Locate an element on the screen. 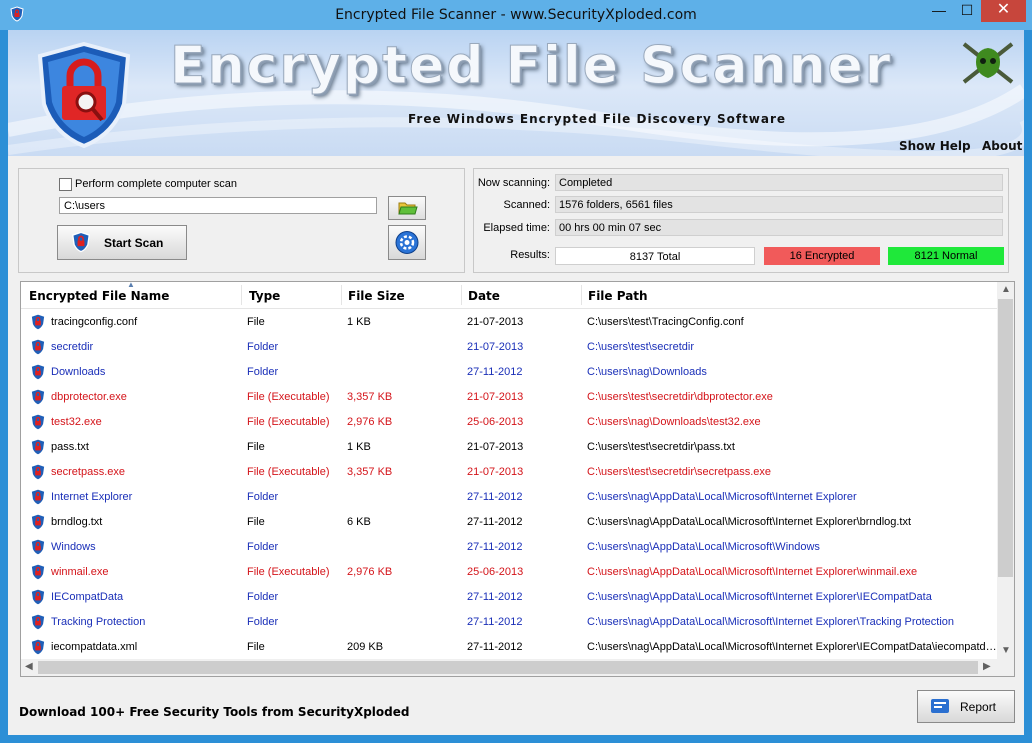 Image resolution: width=1032 pixels, height=743 pixels. col-header-size: File Size is located at coordinates (376, 296).